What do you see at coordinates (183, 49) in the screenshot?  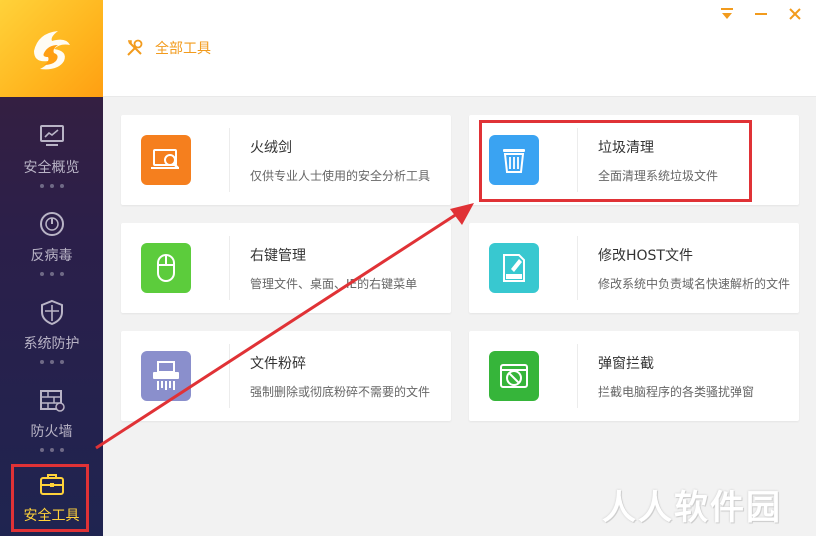 I see `page-title-text: 全部工具` at bounding box center [183, 49].